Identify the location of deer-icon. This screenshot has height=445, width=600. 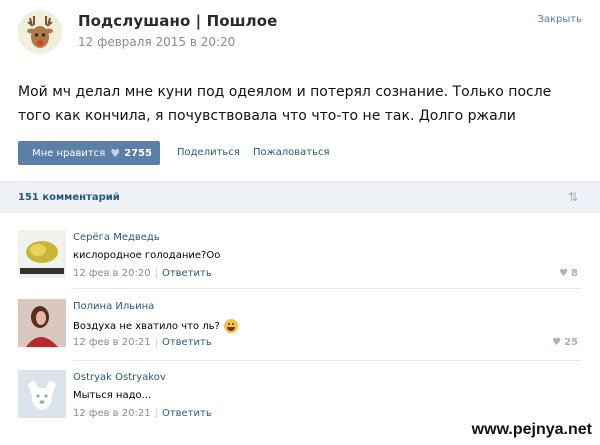
(40, 32).